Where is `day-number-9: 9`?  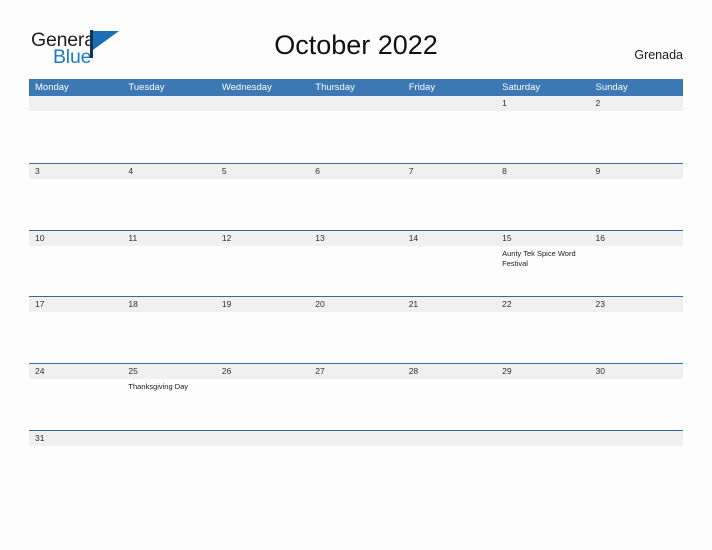 day-number-9: 9 is located at coordinates (636, 171).